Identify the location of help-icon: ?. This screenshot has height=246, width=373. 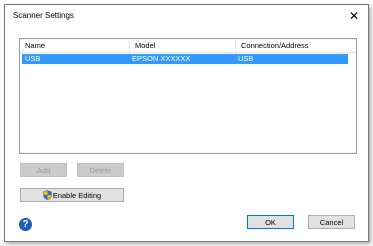
(25, 224).